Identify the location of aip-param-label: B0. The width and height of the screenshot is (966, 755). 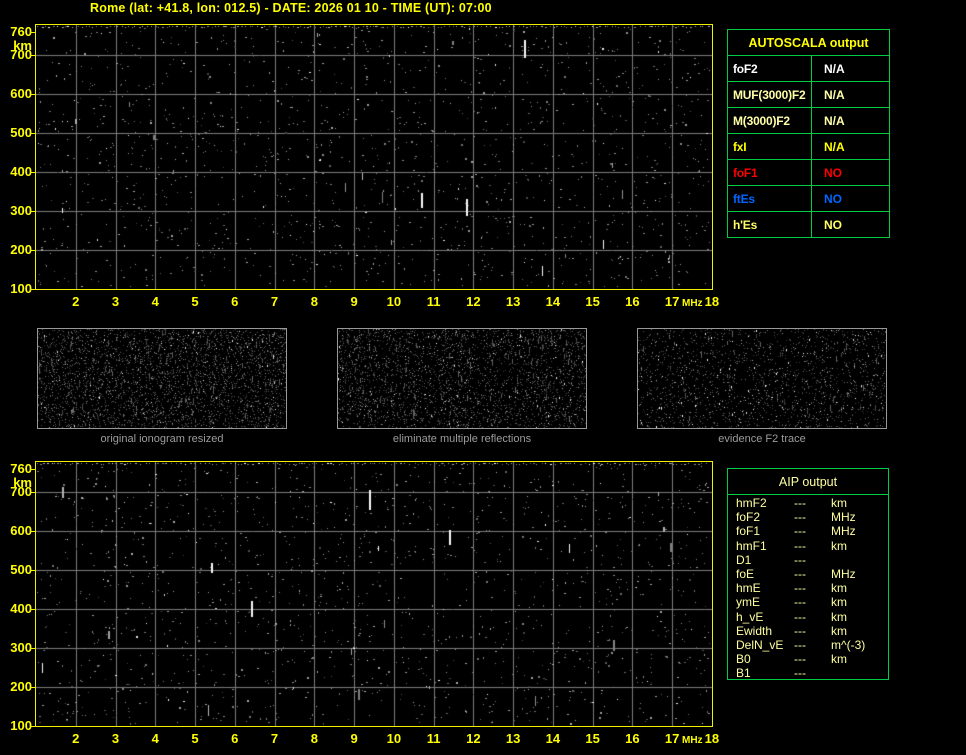
(743, 659).